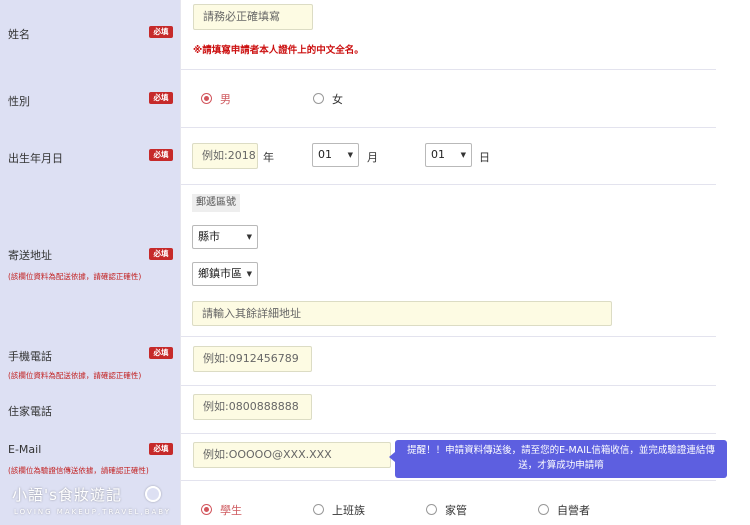 The height and width of the screenshot is (525, 750). Describe the element at coordinates (30, 411) in the screenshot. I see `home-phone-label: 住家電話` at that location.